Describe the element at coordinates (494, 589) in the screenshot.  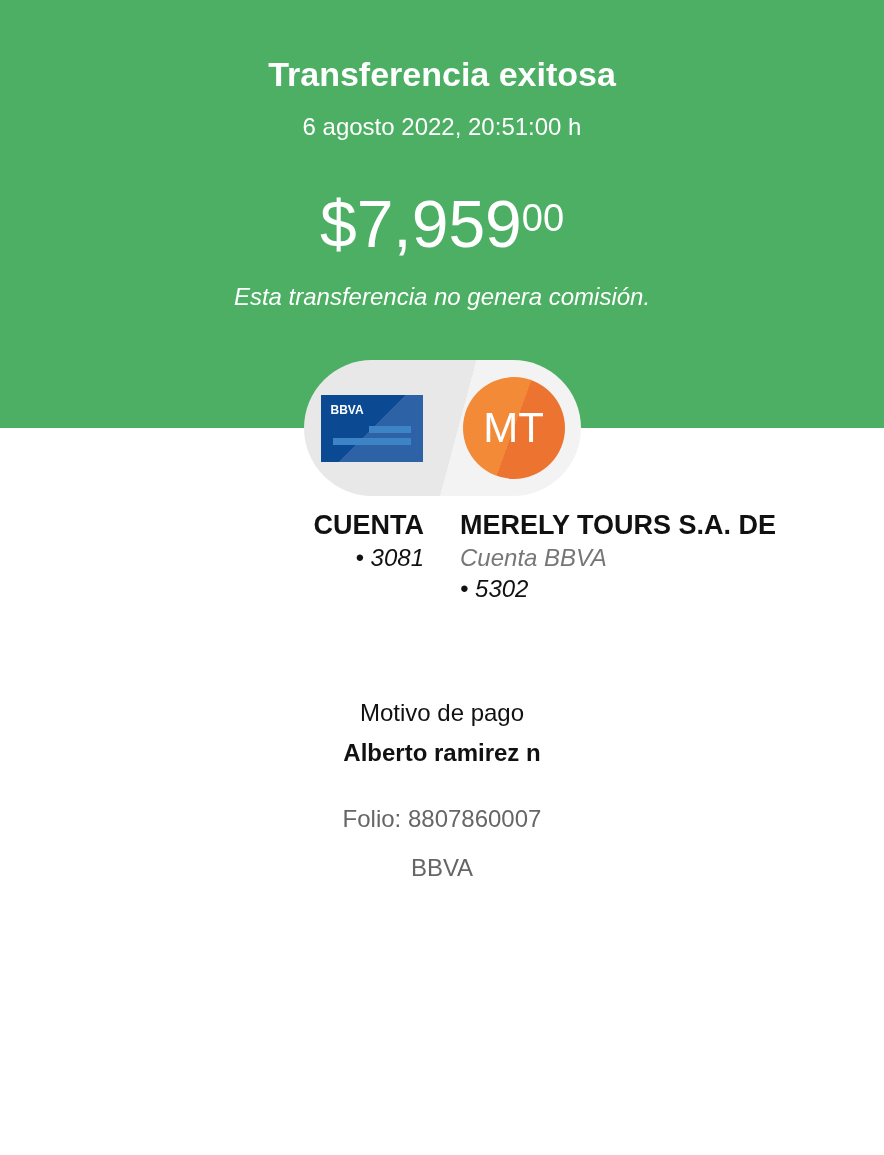
I see `account-number: • 5302` at that location.